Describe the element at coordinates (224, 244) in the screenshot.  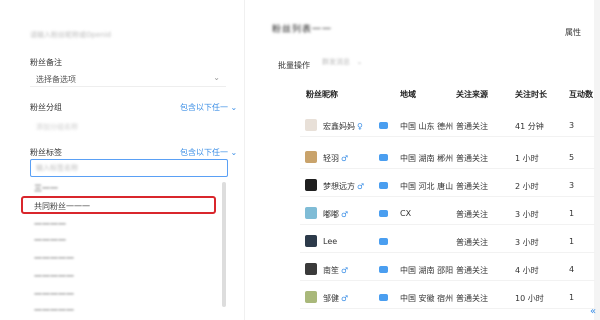
I see `tag-list-scrollbar` at that location.